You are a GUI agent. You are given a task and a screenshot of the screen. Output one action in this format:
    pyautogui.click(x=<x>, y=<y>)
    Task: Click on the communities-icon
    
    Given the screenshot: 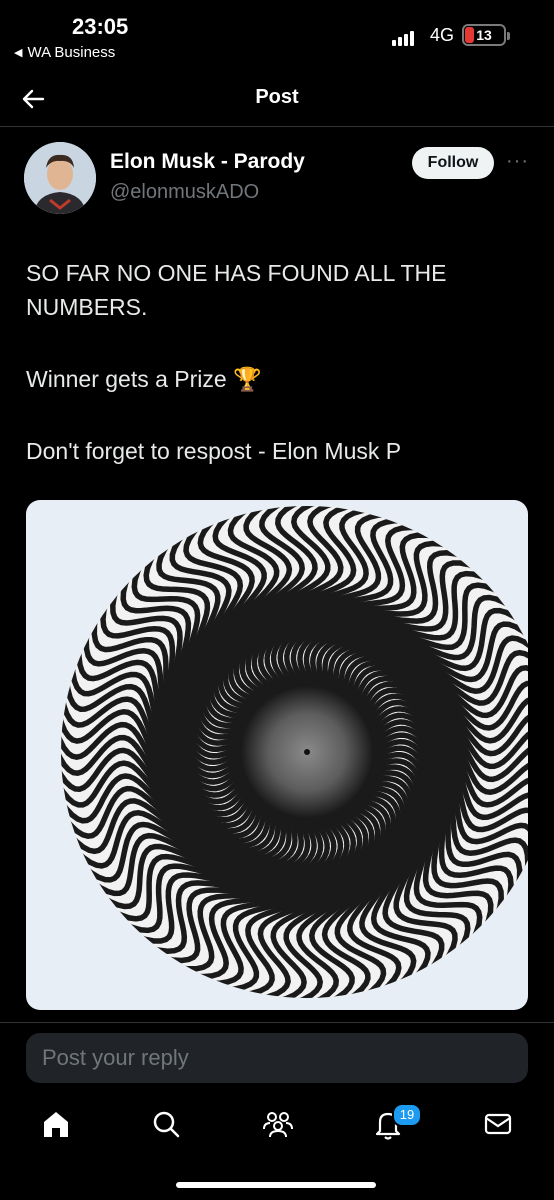 What is the action you would take?
    pyautogui.click(x=278, y=1124)
    